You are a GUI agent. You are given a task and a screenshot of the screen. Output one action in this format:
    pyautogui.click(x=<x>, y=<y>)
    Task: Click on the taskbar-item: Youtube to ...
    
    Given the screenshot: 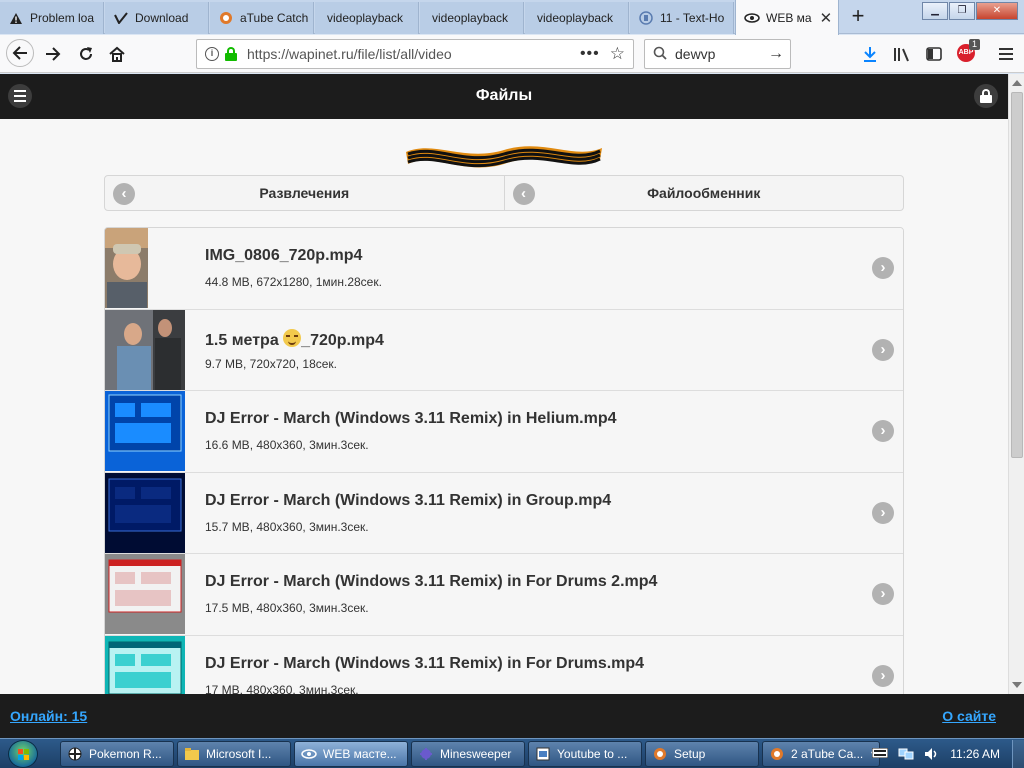 What is the action you would take?
    pyautogui.click(x=585, y=754)
    